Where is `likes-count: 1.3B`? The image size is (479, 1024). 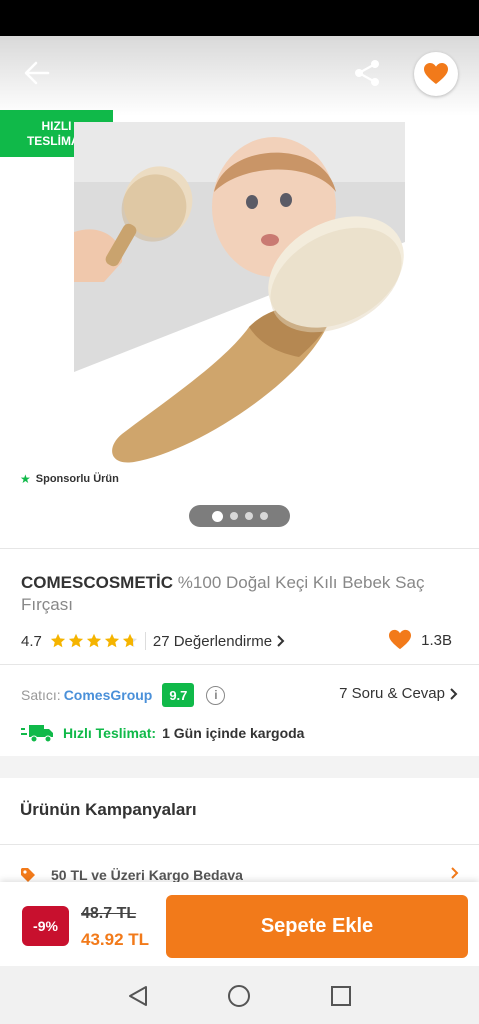 likes-count: 1.3B is located at coordinates (436, 640).